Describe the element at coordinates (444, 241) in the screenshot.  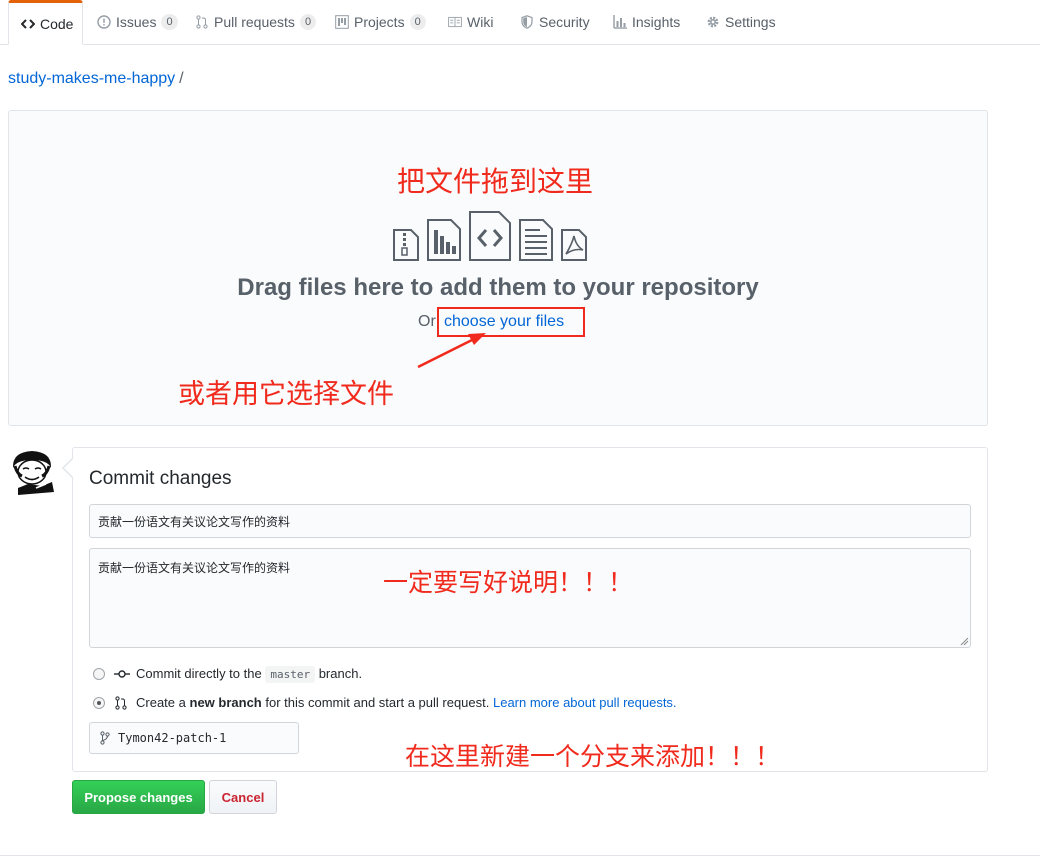
I see `file-chart-icon` at that location.